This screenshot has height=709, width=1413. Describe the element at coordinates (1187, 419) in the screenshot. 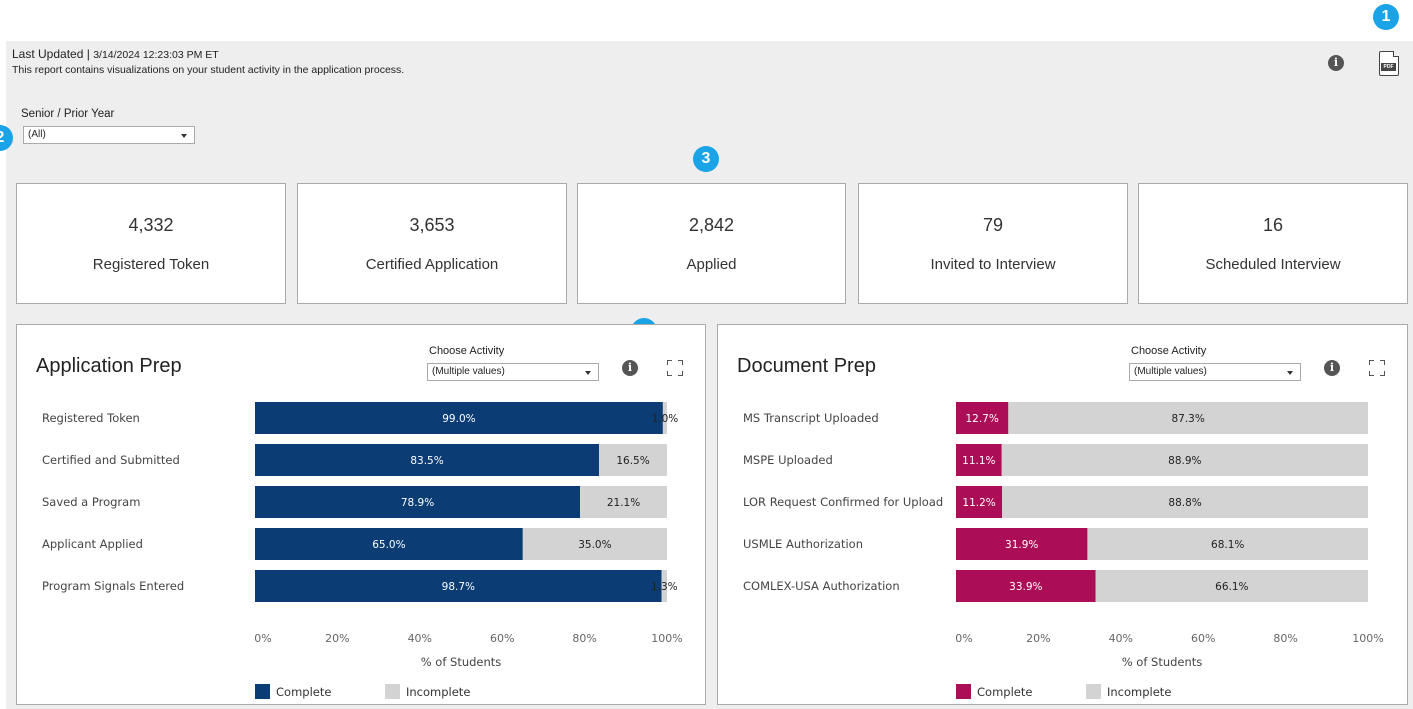

I see `data-label: 87.3%` at that location.